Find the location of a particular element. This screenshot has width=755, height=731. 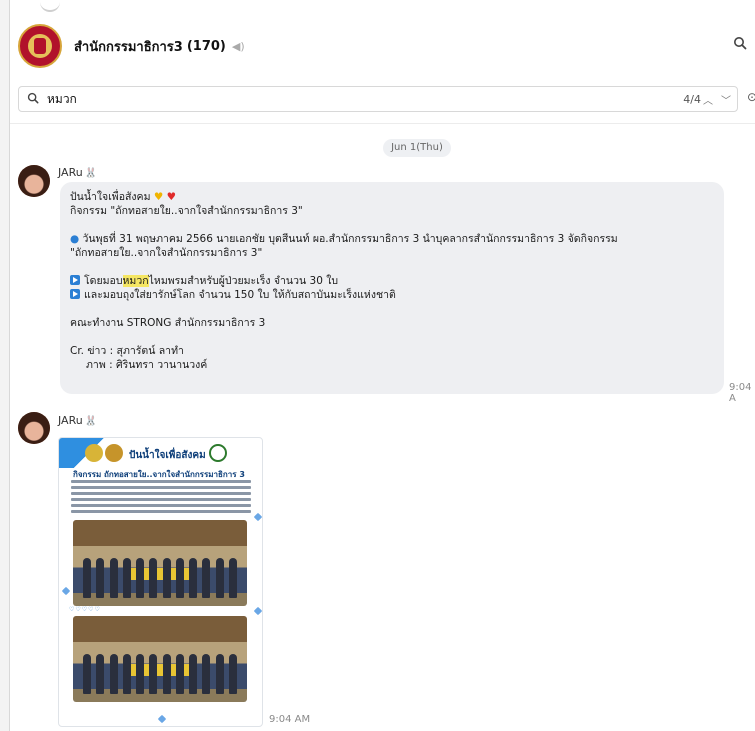

mute-icon: ◀) is located at coordinates (238, 46).